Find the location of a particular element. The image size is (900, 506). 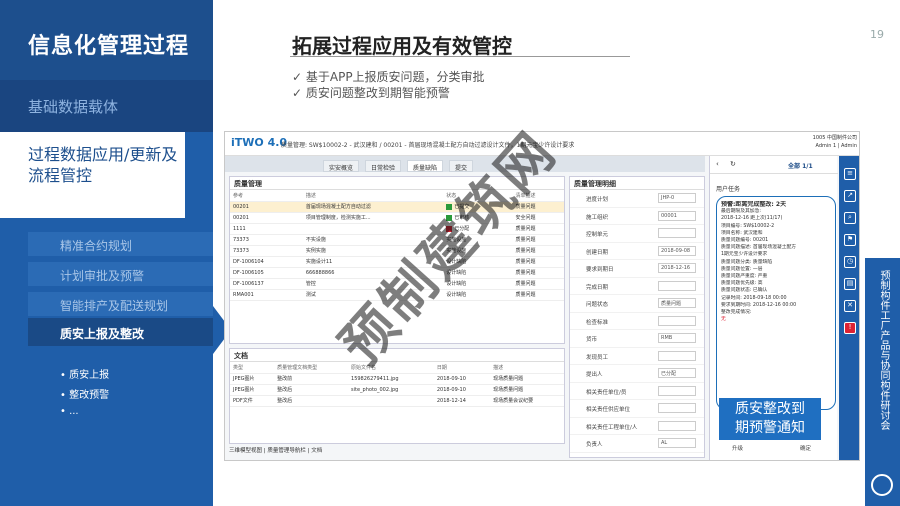

table-row: 00201 首届现场混凝土配方自动过滤 已提交 质量问题 is located at coordinates (397, 207).